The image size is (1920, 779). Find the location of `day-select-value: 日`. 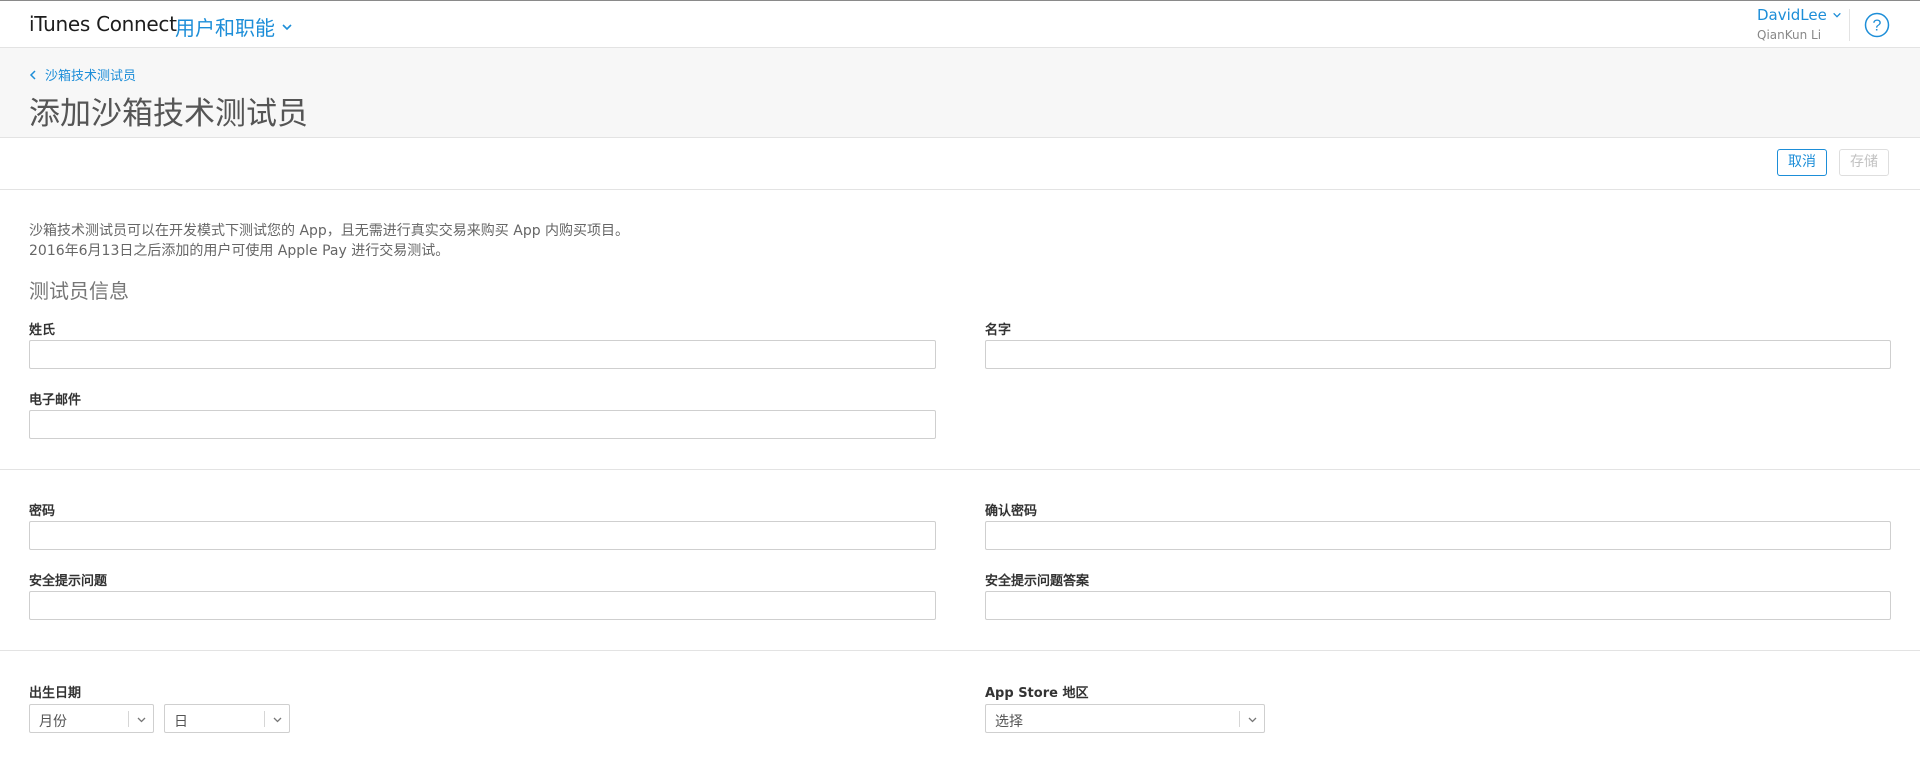

day-select-value: 日 is located at coordinates (181, 722).